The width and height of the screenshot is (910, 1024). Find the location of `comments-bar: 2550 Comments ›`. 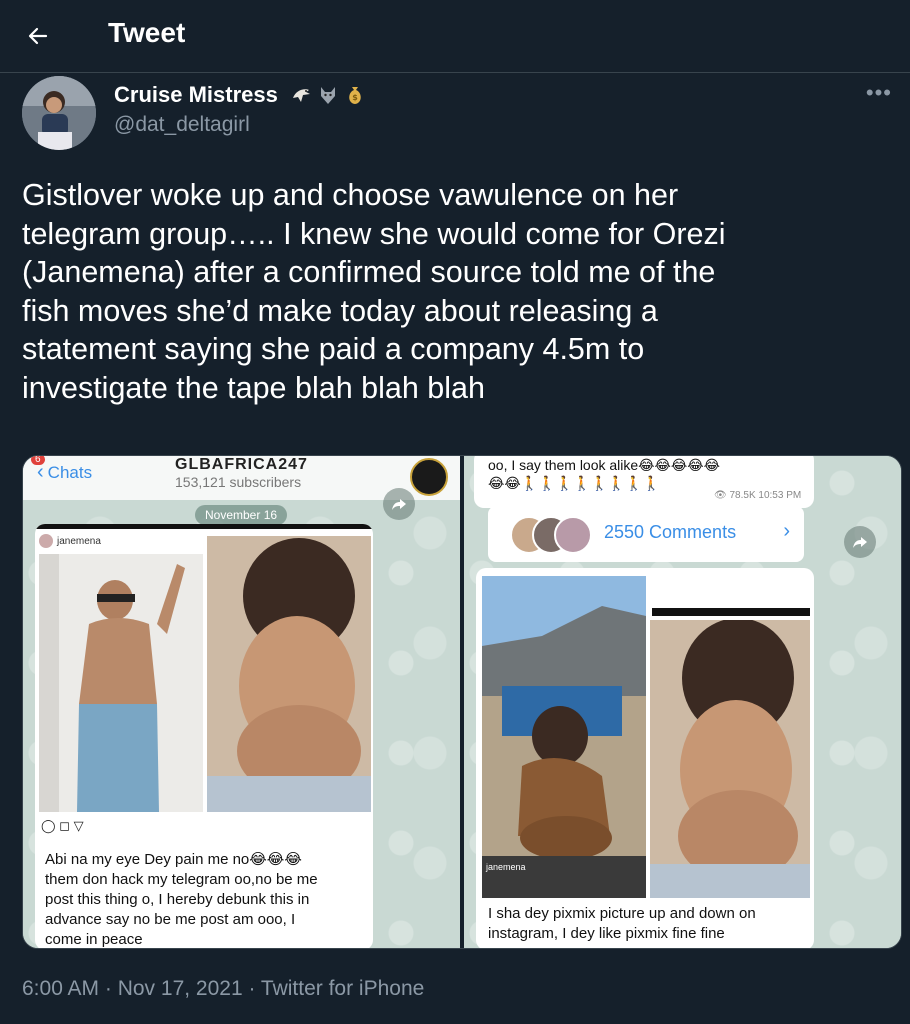

comments-bar: 2550 Comments › is located at coordinates (646, 534).